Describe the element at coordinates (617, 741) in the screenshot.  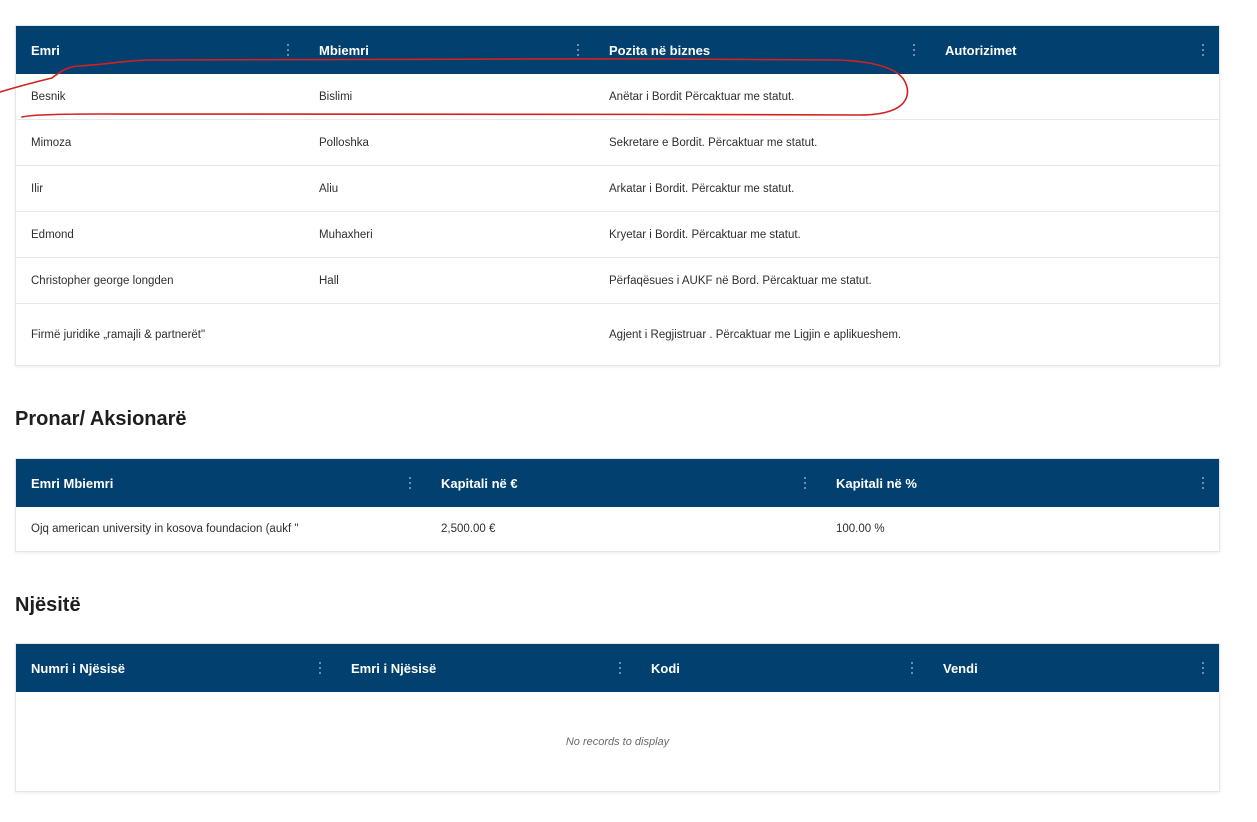
I see `empty-records-message: No records to display` at that location.